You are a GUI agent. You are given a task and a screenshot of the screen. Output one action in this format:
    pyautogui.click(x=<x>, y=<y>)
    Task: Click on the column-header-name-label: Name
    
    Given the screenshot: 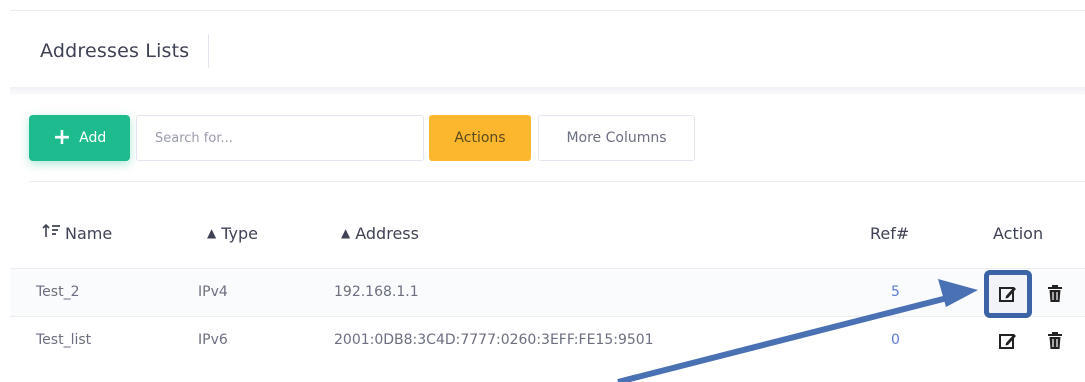 What is the action you would take?
    pyautogui.click(x=89, y=233)
    